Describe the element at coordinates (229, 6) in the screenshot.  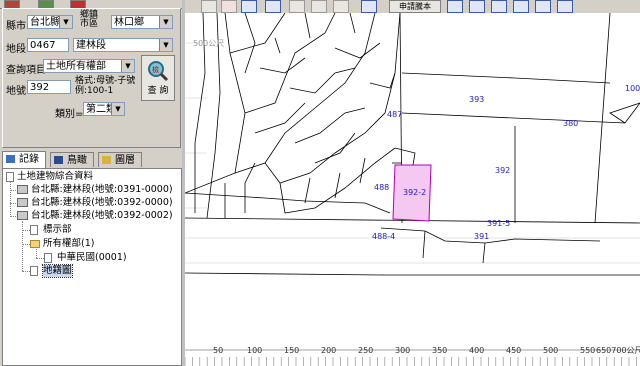
I see `pdf-icon` at that location.